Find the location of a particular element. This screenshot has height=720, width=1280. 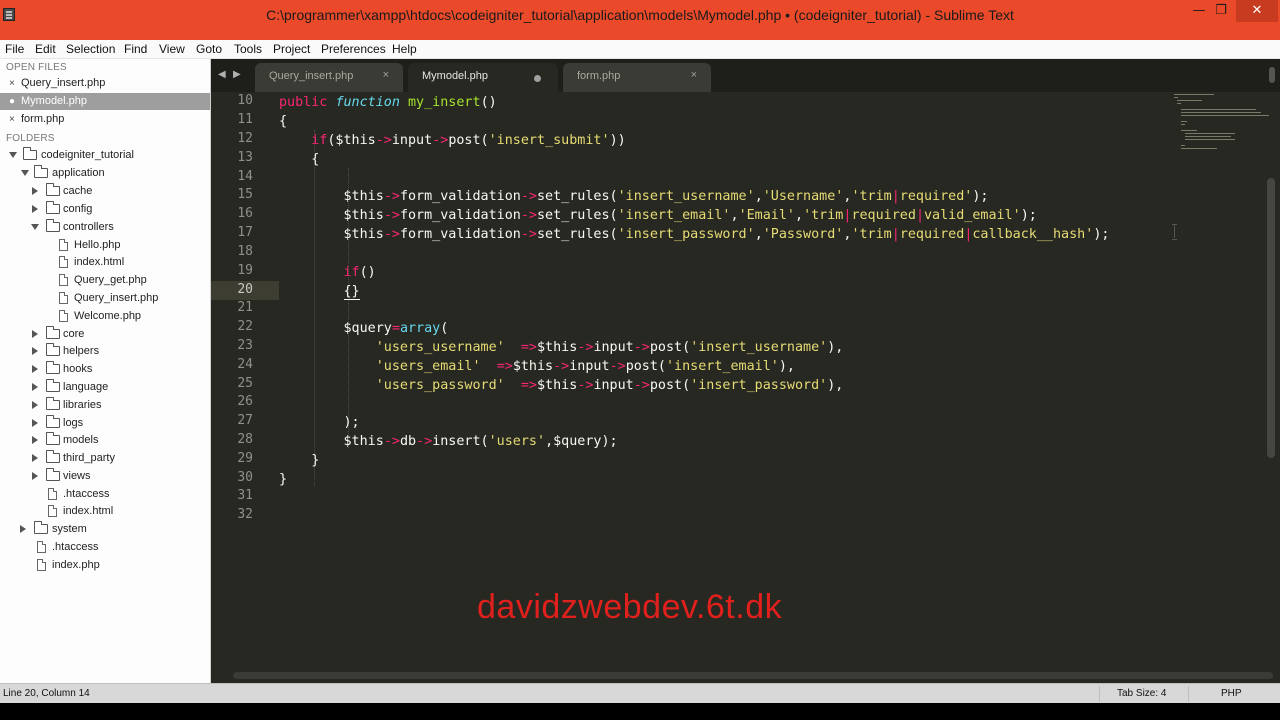

tree-item-codeigniter-tutorial: codeigniter_tutorial is located at coordinates (105, 155).